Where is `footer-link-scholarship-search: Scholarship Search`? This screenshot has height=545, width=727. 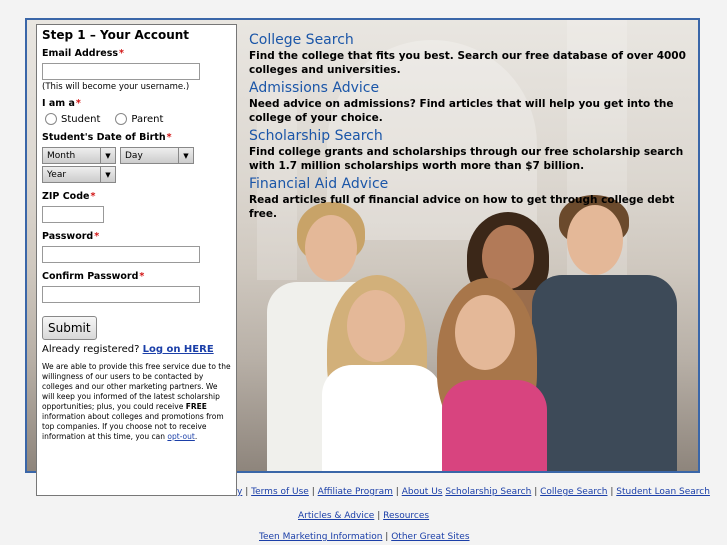 footer-link-scholarship-search: Scholarship Search is located at coordinates (488, 492).